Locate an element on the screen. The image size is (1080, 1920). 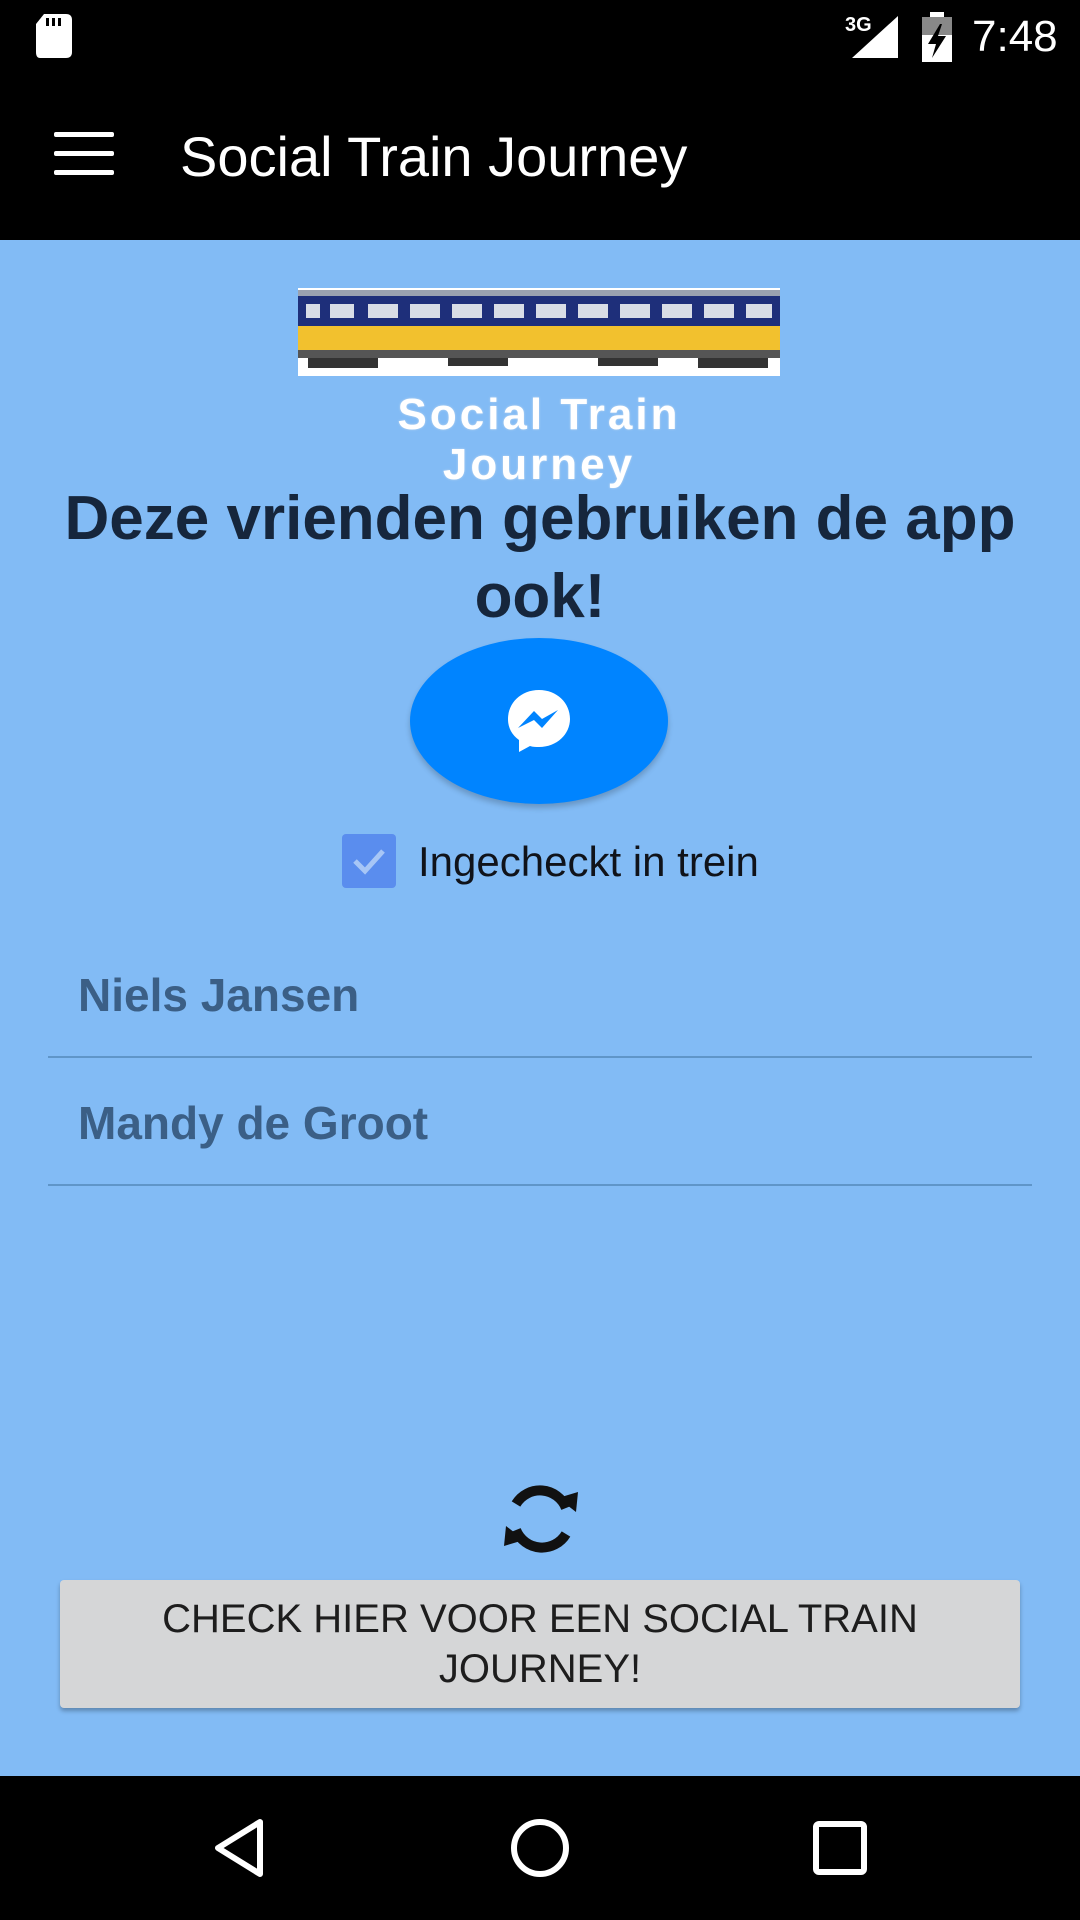
app-bar: Social Train Journey is located at coordinates (540, 157).